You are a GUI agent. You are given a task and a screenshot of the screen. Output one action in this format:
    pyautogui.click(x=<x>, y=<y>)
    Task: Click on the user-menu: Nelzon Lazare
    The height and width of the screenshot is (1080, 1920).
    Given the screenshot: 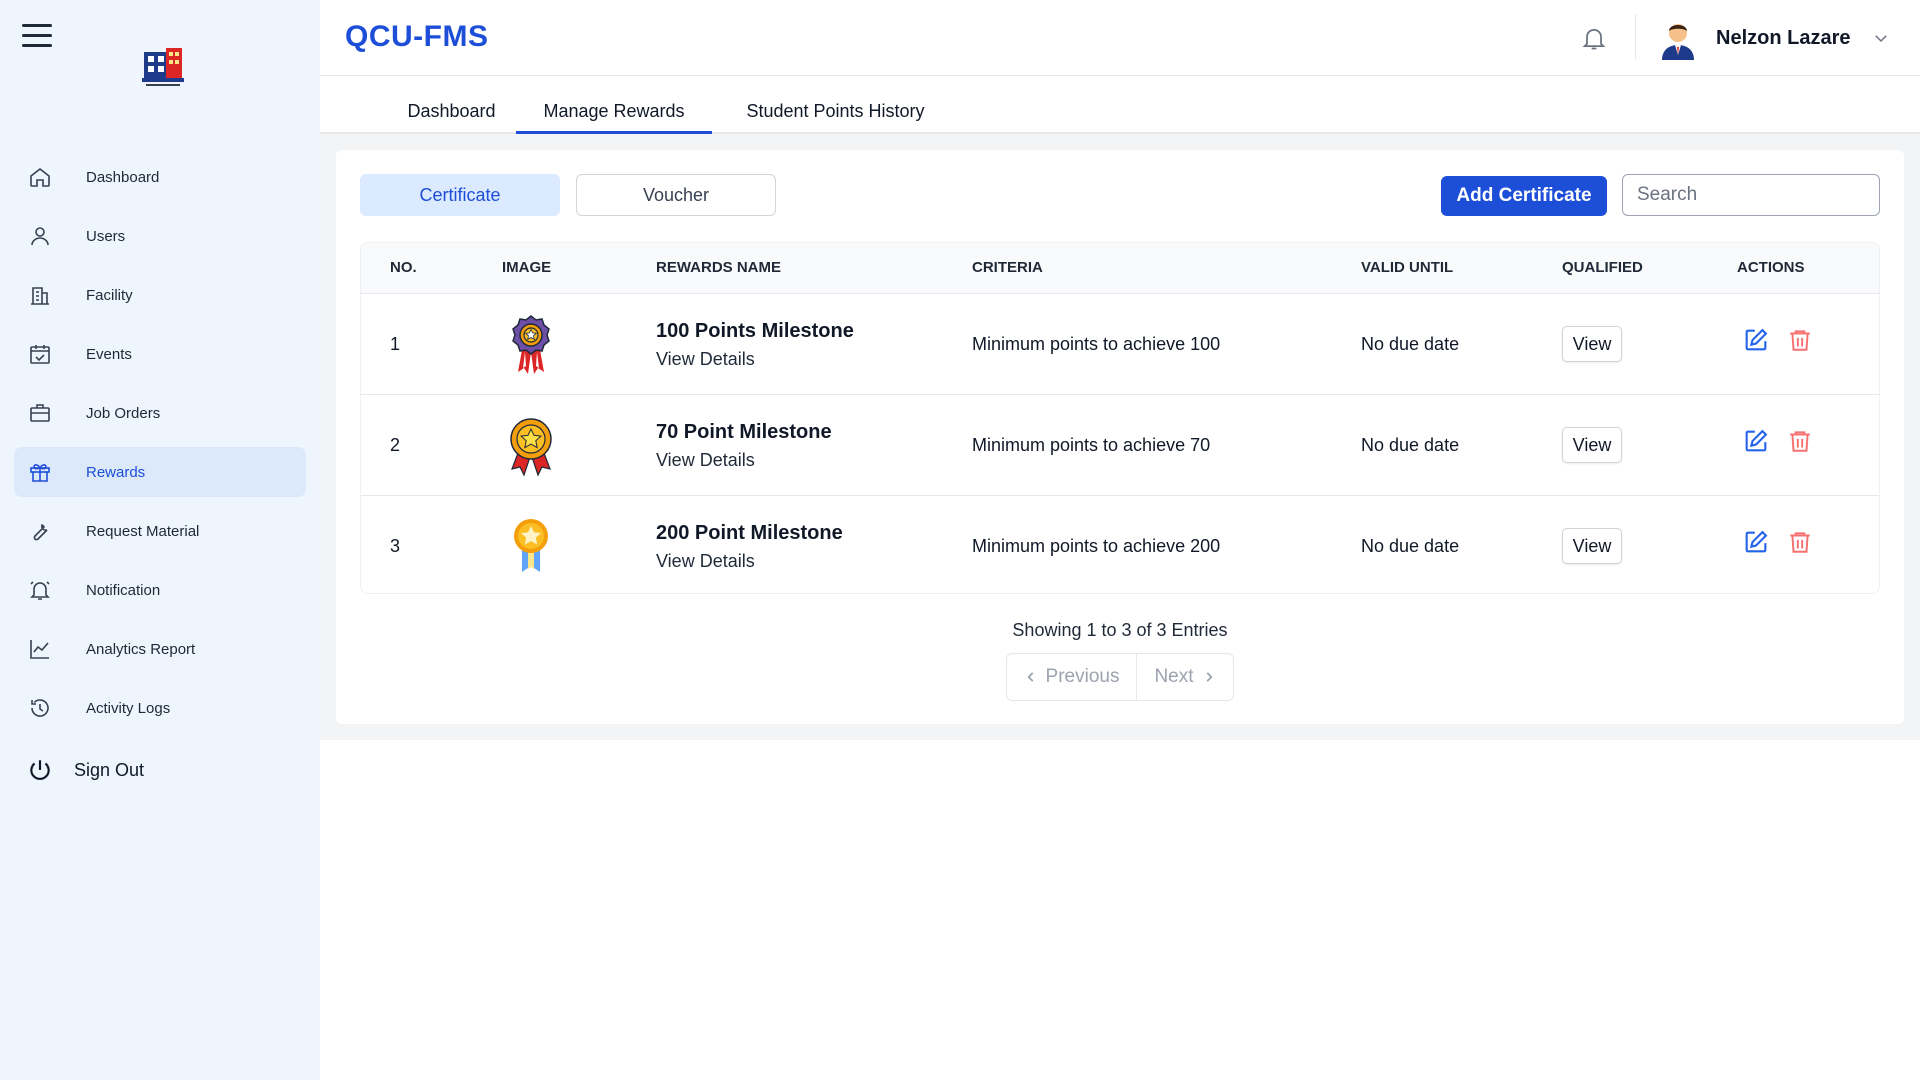 What is the action you would take?
    pyautogui.click(x=1774, y=38)
    